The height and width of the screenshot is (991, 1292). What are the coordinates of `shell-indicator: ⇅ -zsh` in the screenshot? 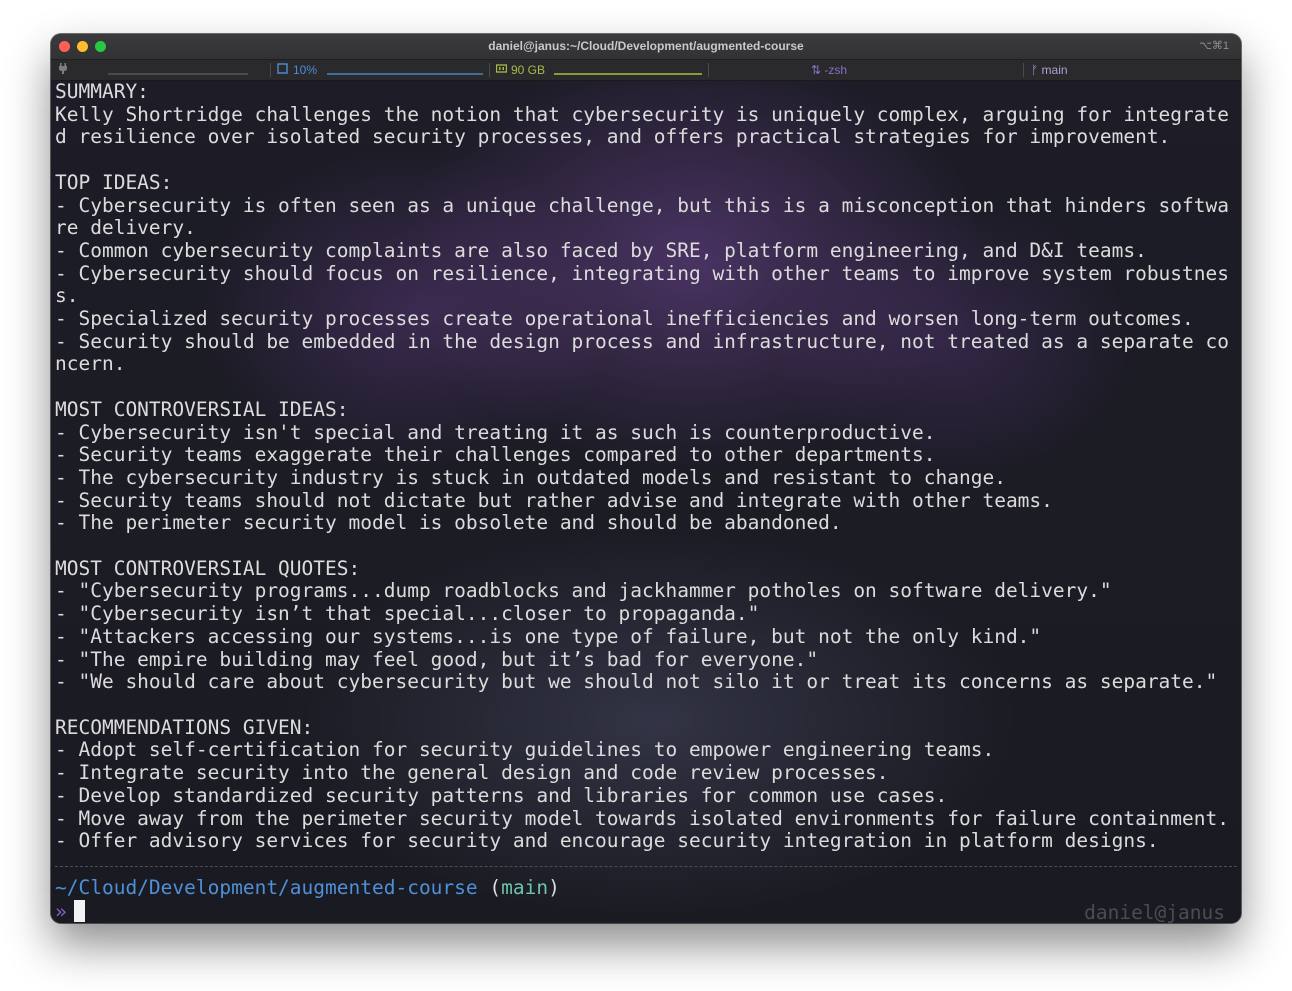 It's located at (829, 70).